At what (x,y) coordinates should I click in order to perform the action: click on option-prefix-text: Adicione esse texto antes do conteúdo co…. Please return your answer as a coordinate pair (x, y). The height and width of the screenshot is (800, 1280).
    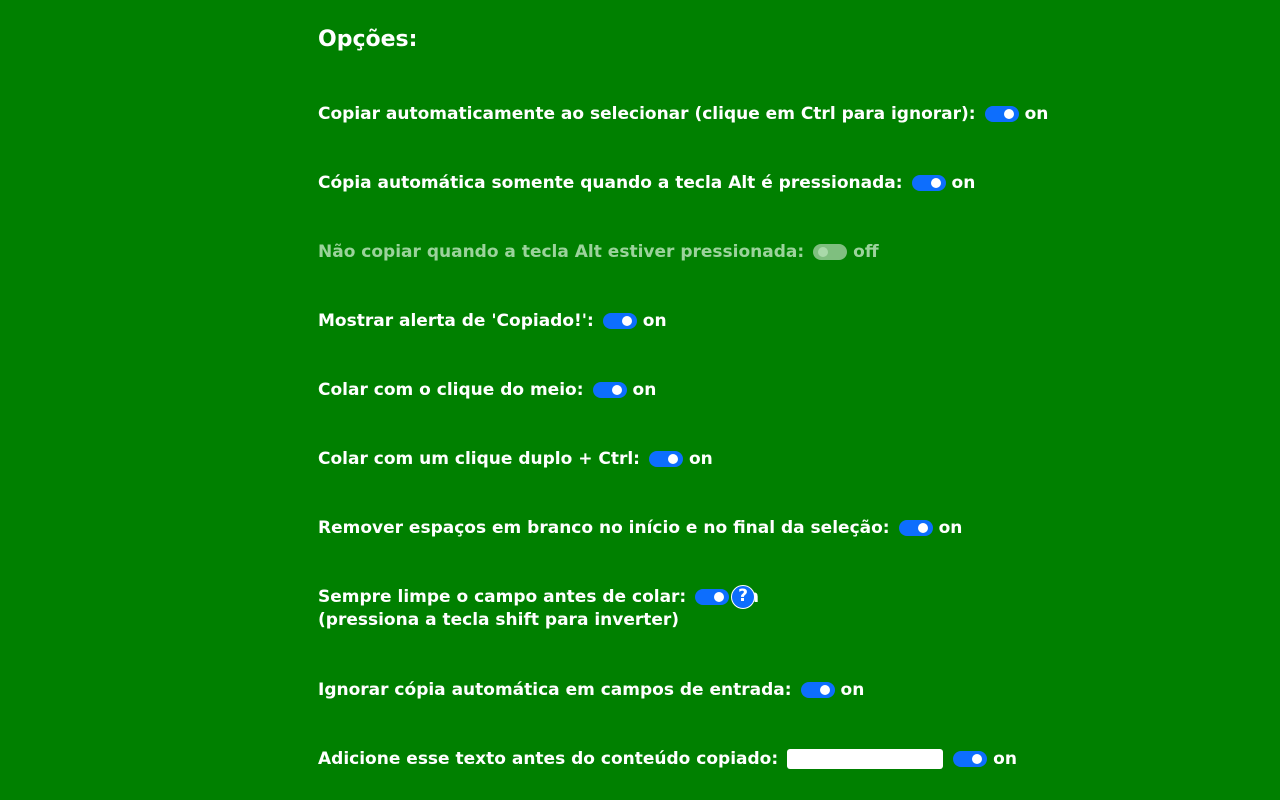
    Looking at the image, I should click on (667, 759).